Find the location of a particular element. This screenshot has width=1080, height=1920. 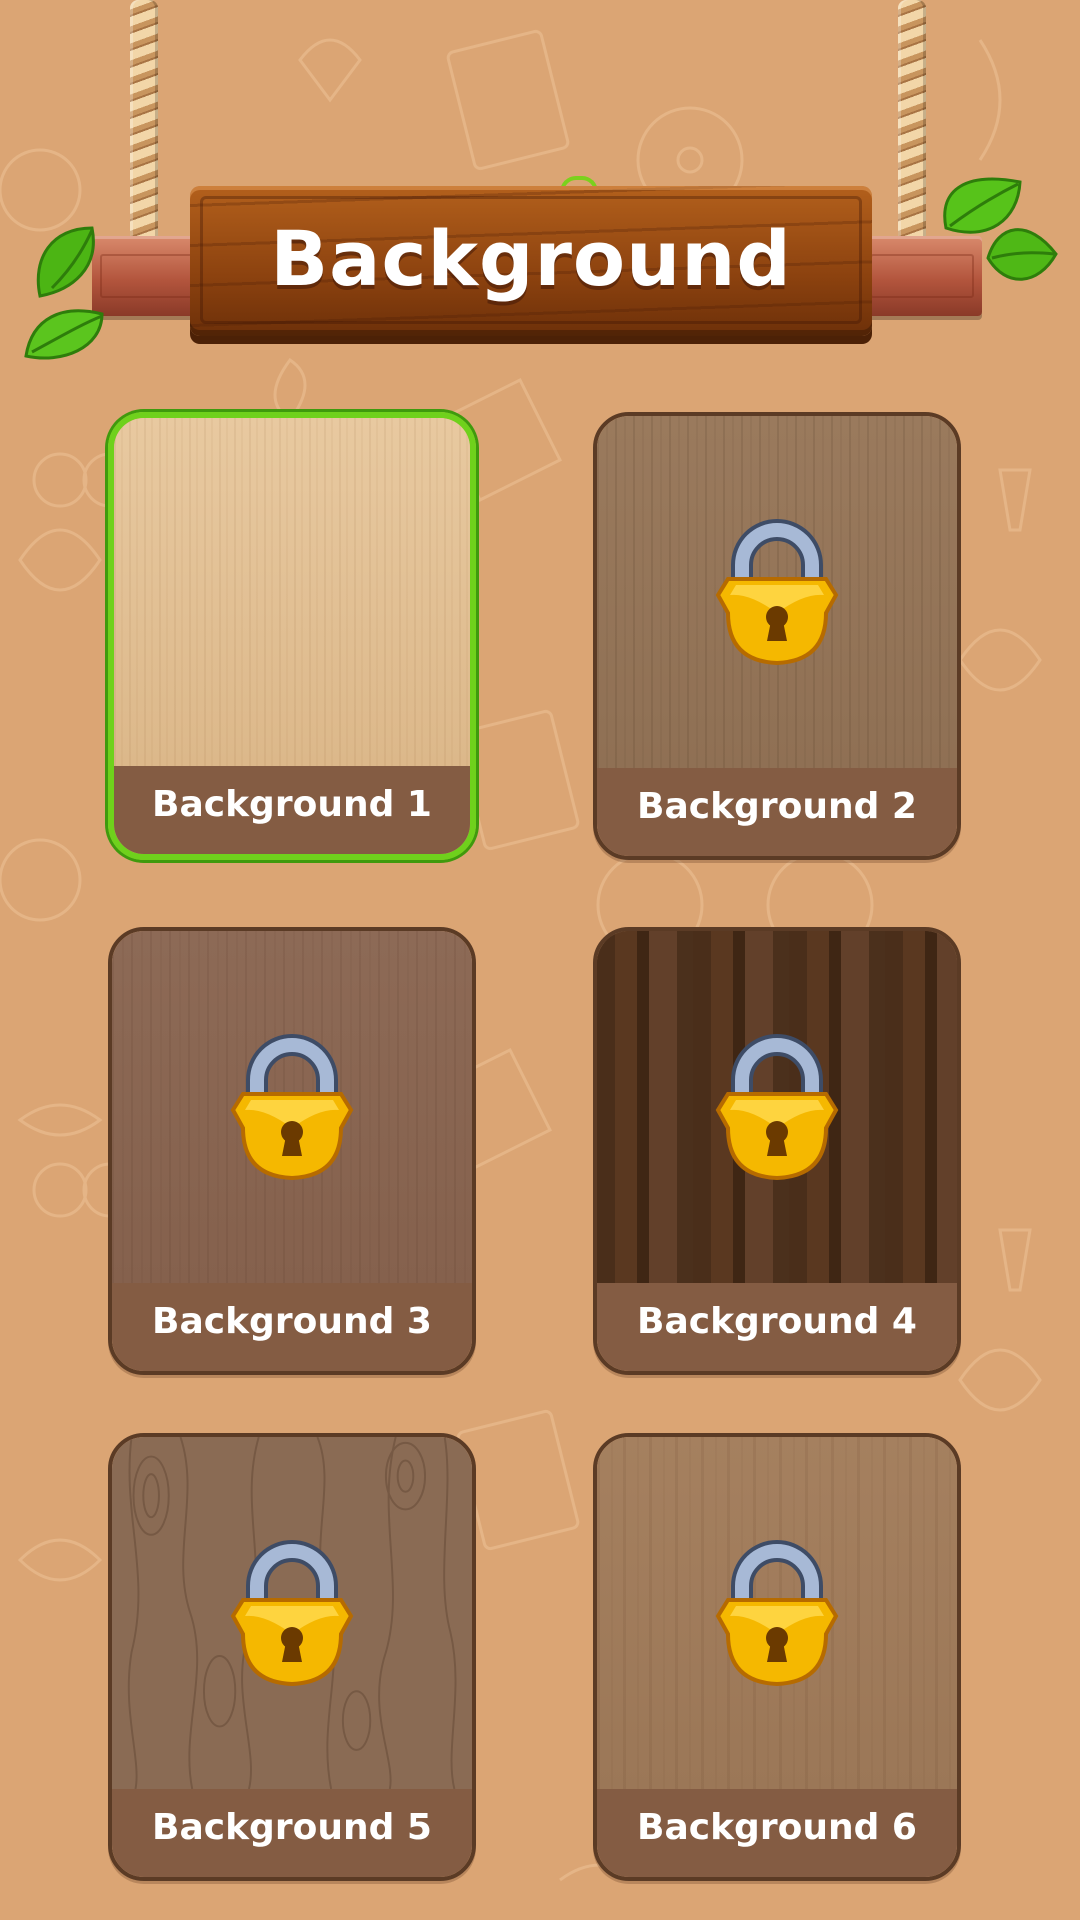

card-label: Background 4 is located at coordinates (777, 1321).